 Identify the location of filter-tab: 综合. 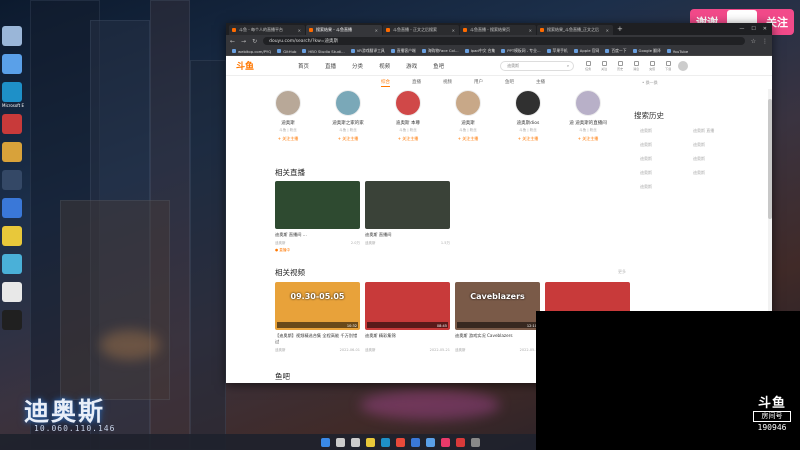
(385, 83).